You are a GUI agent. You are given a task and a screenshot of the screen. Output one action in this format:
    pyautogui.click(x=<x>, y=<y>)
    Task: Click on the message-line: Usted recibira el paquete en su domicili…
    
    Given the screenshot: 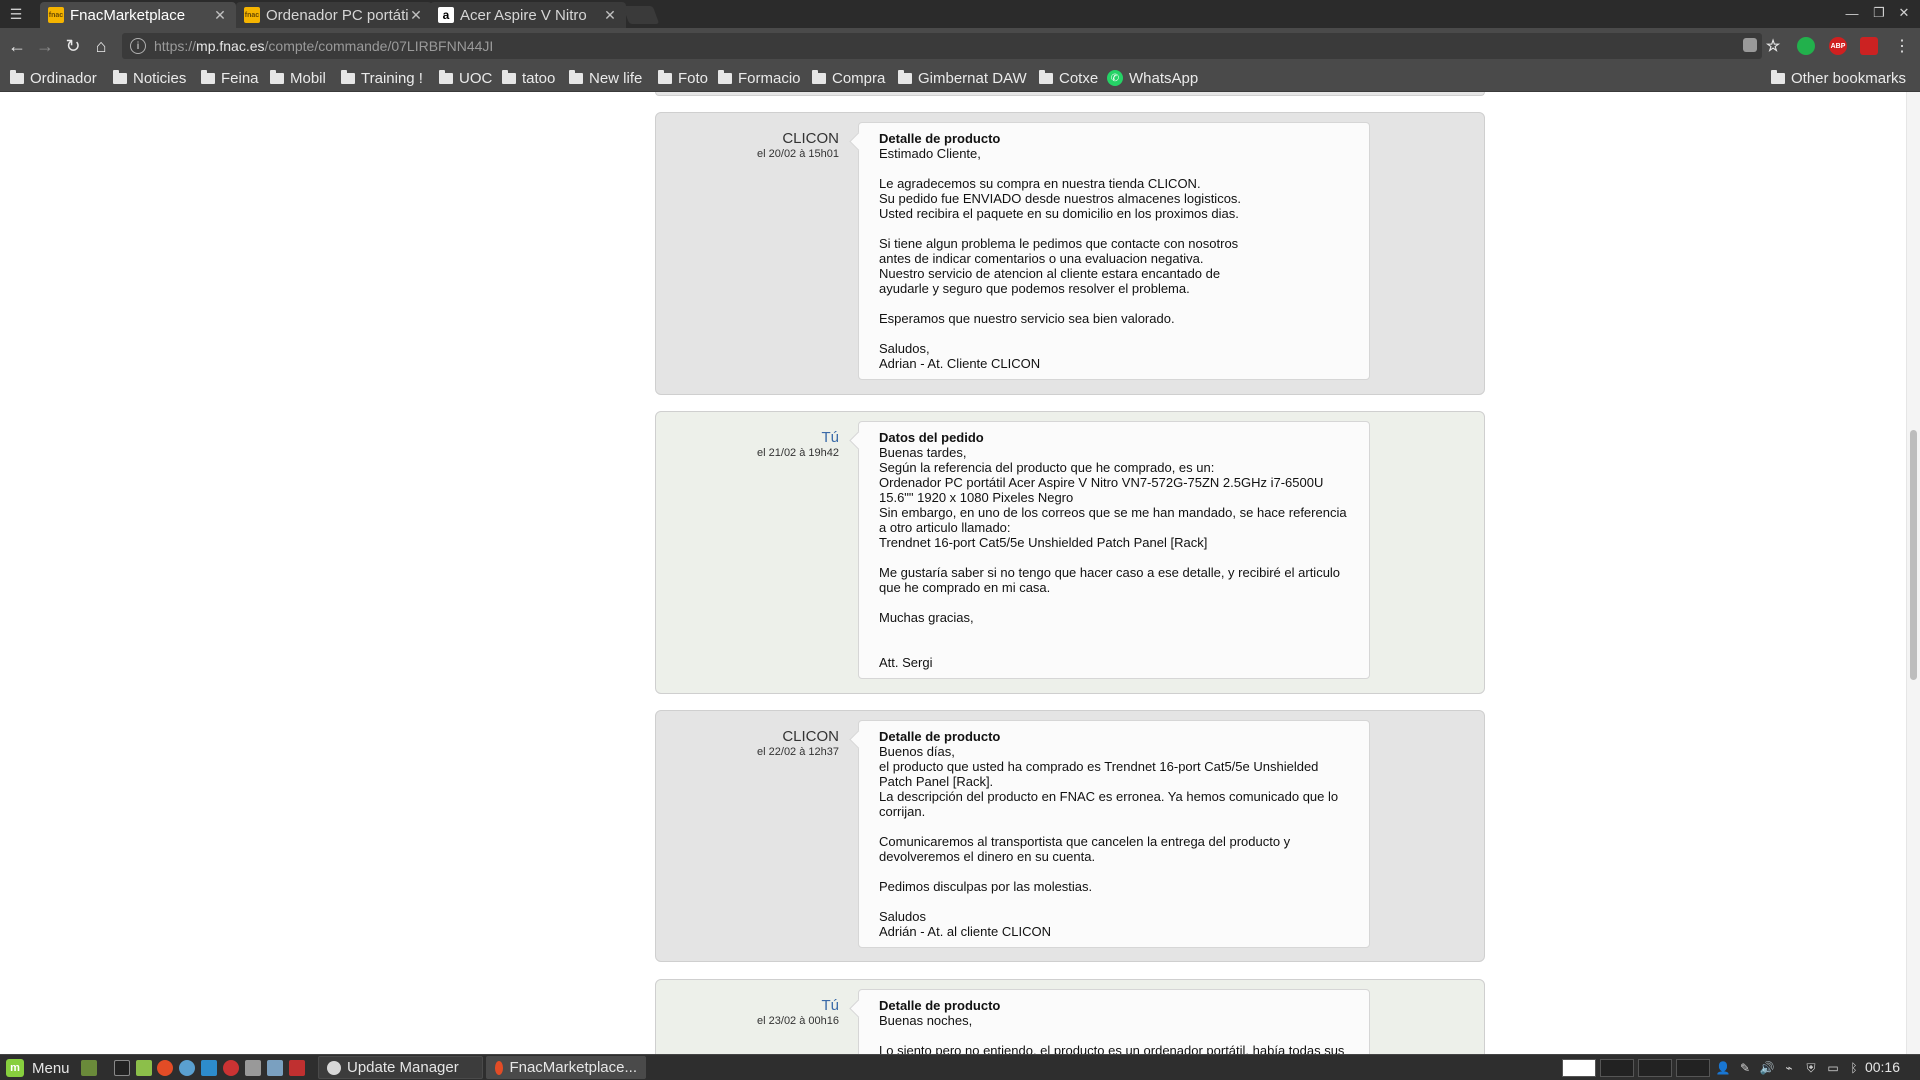 What is the action you would take?
    pyautogui.click(x=1059, y=213)
    